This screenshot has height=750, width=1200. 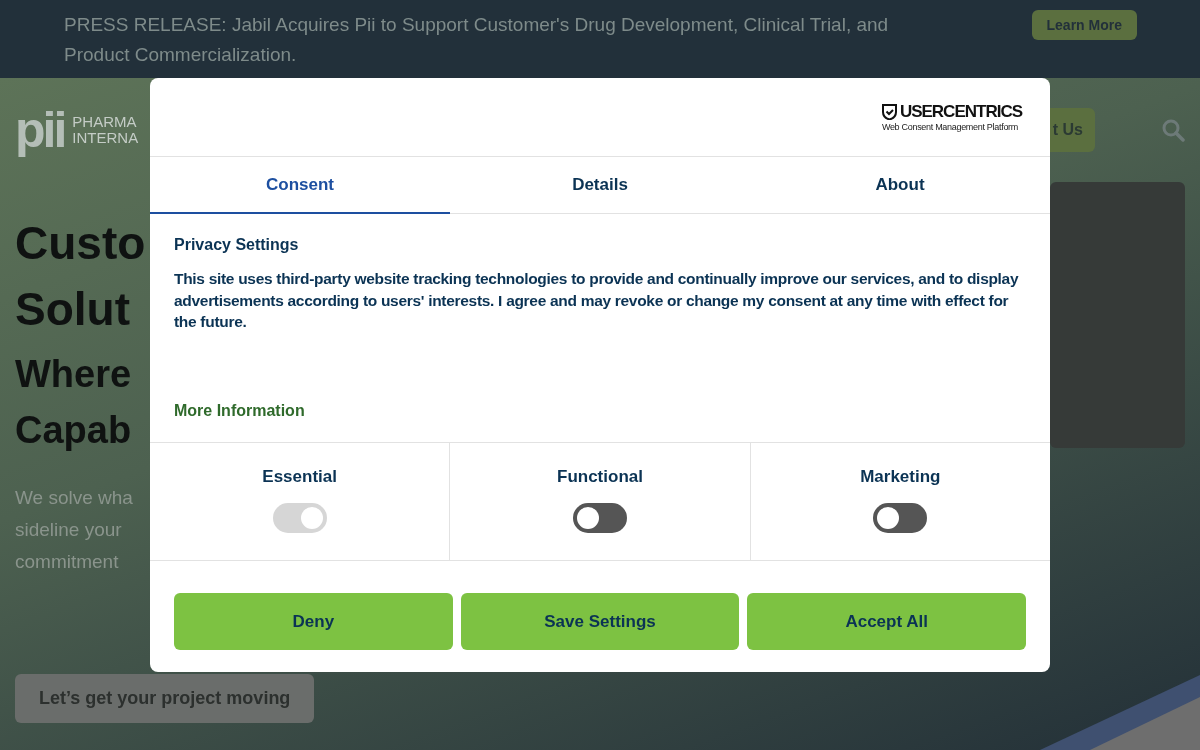 I want to click on consent-description: This site uses third-party website tracking technologies to provide and continually improve our services, and to display advertisements according to users' interests. I agree and may revoke or change my consent at any time with effect for the future., so click(x=597, y=300).